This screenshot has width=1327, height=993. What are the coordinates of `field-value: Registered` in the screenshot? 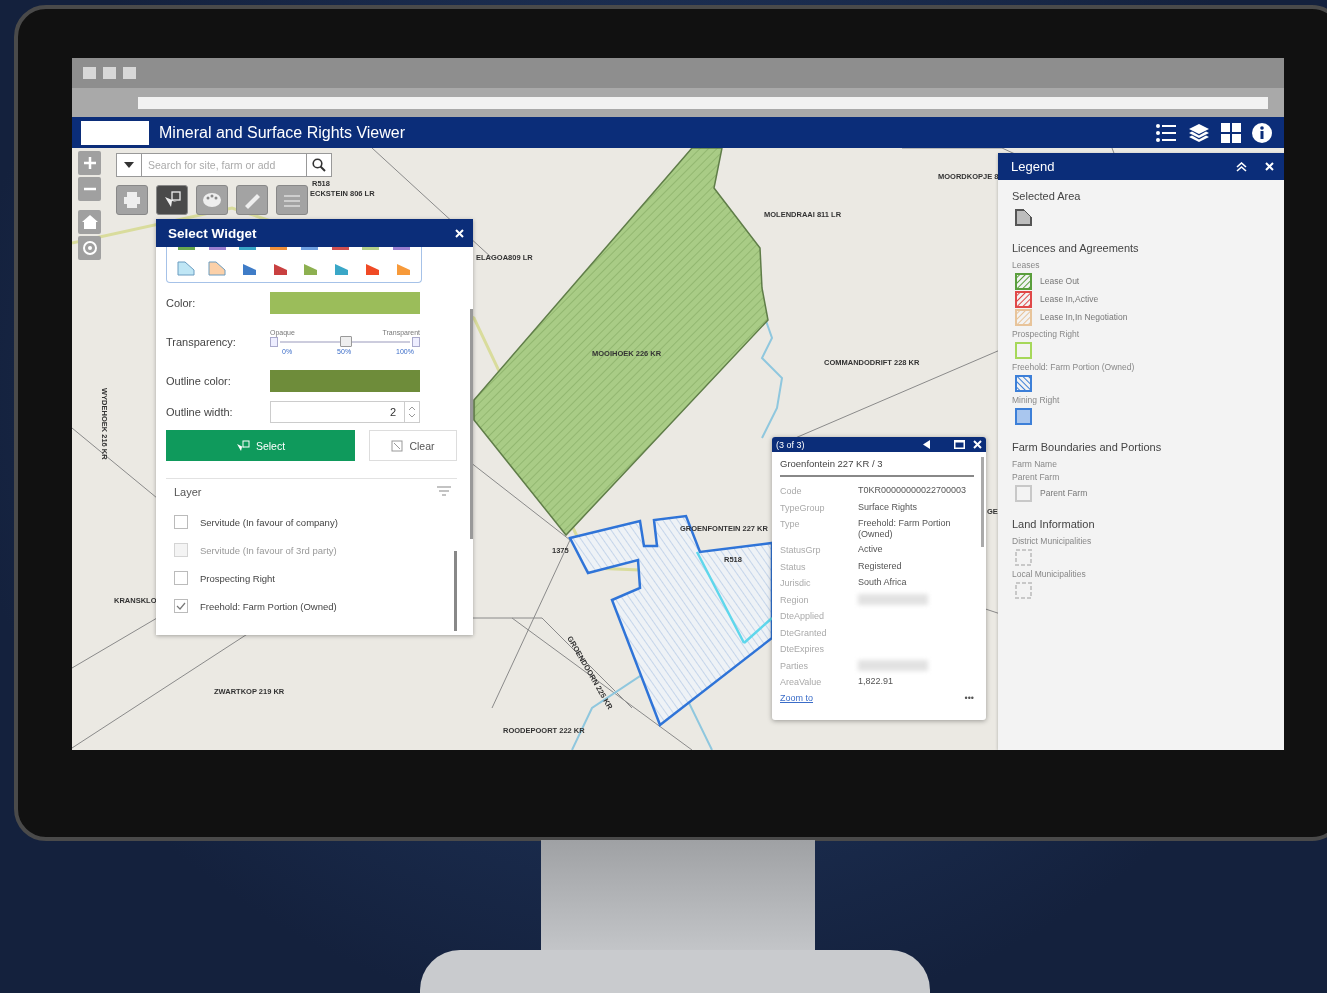 It's located at (880, 566).